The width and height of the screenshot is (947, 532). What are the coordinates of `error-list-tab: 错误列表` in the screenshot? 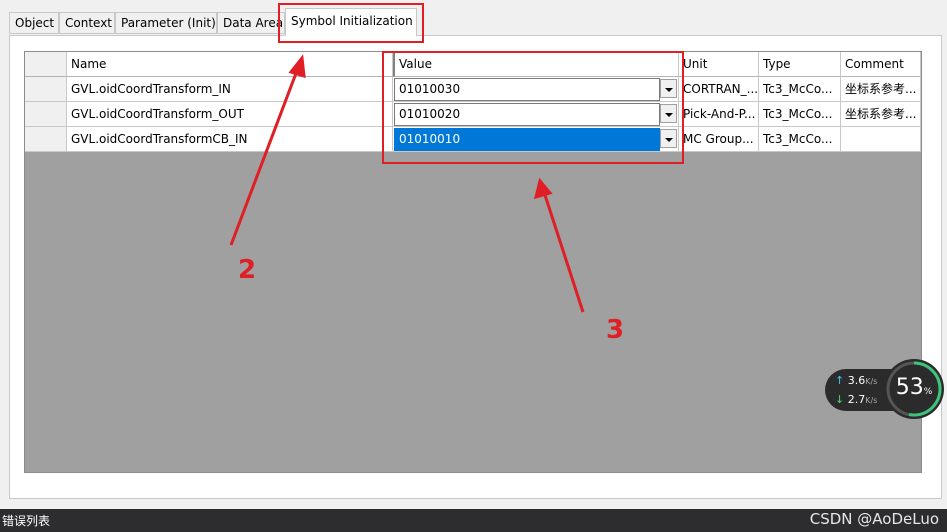 It's located at (26, 520).